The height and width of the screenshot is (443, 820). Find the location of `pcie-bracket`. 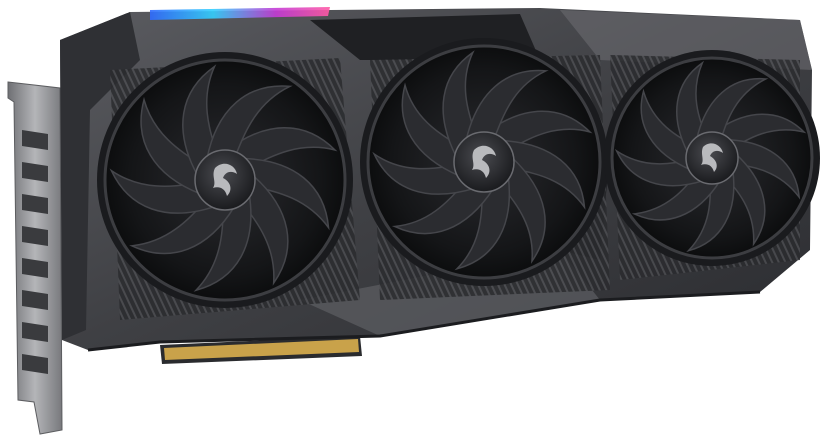

pcie-bracket is located at coordinates (35, 258).